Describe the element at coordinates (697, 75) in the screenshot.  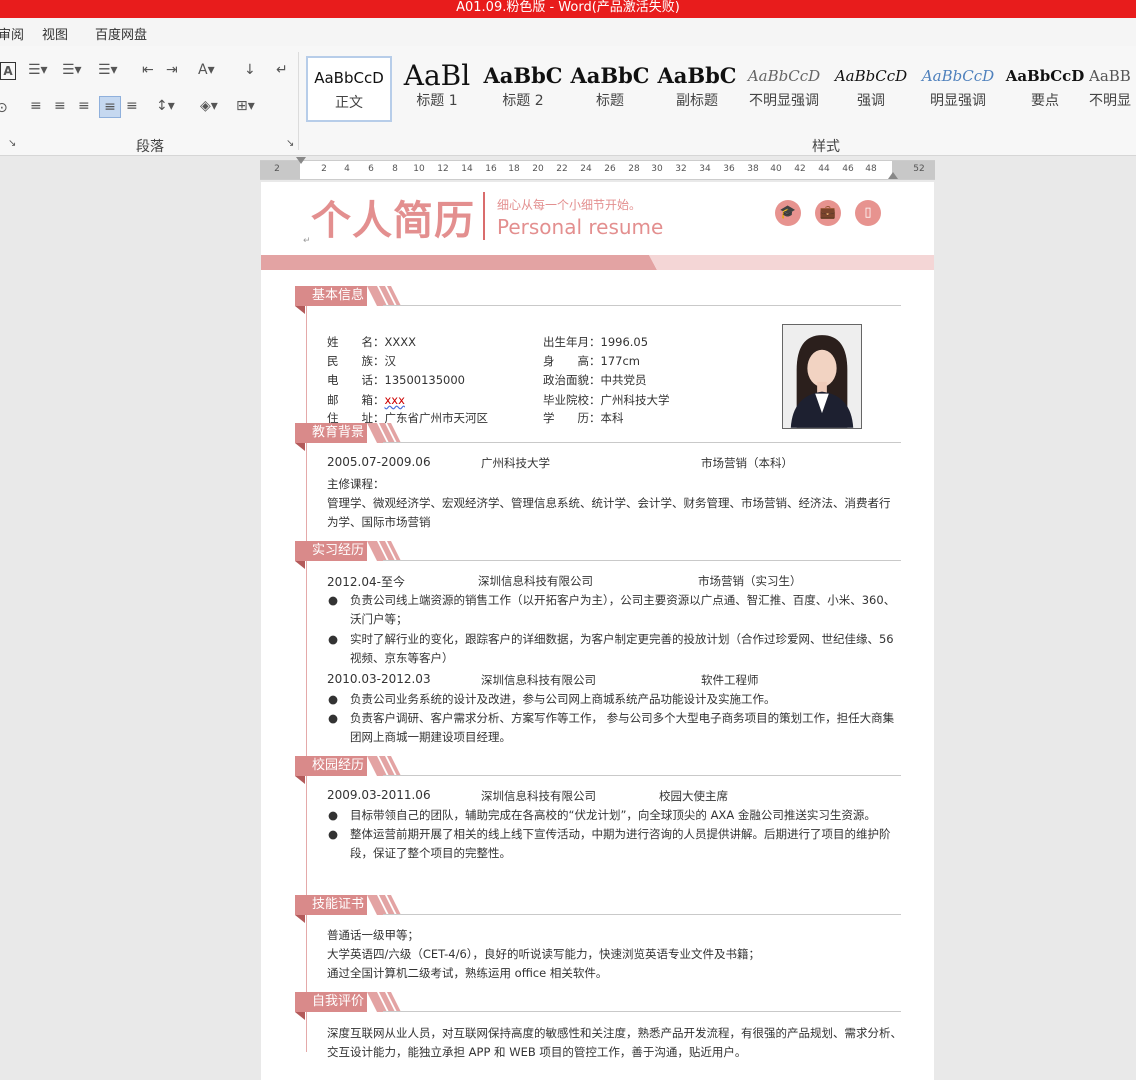
I see `style-sample: AaBbC` at that location.